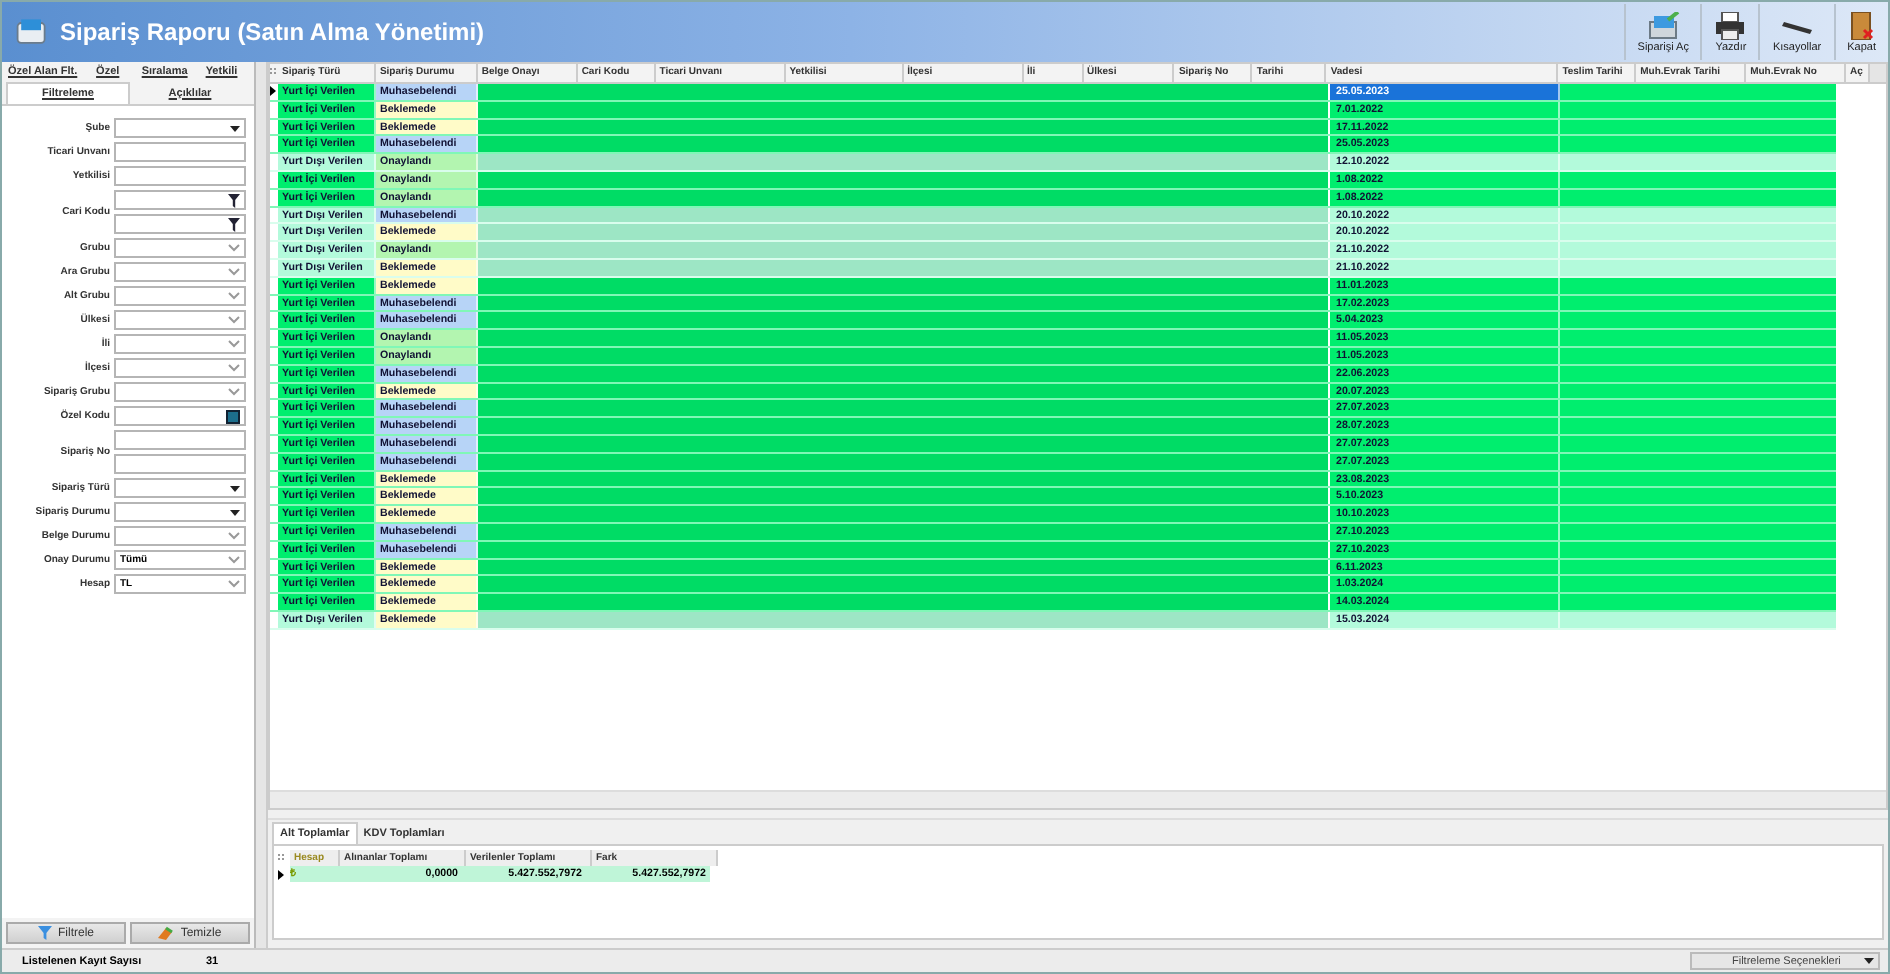 This screenshot has width=1890, height=974. I want to click on horizontal-scrollbar, so click(1078, 799).